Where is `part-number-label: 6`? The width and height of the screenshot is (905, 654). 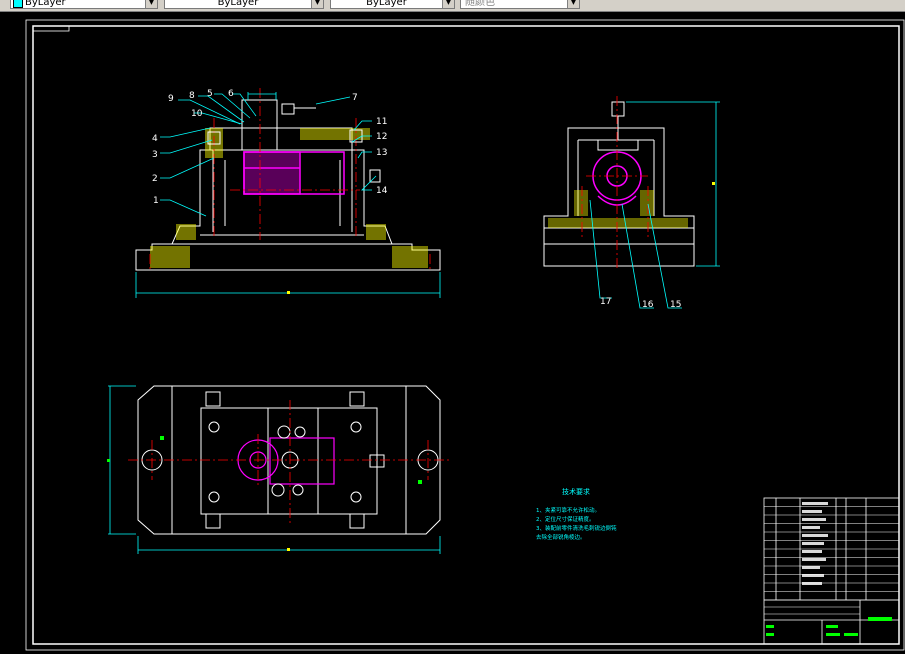
part-number-label: 6 is located at coordinates (231, 94).